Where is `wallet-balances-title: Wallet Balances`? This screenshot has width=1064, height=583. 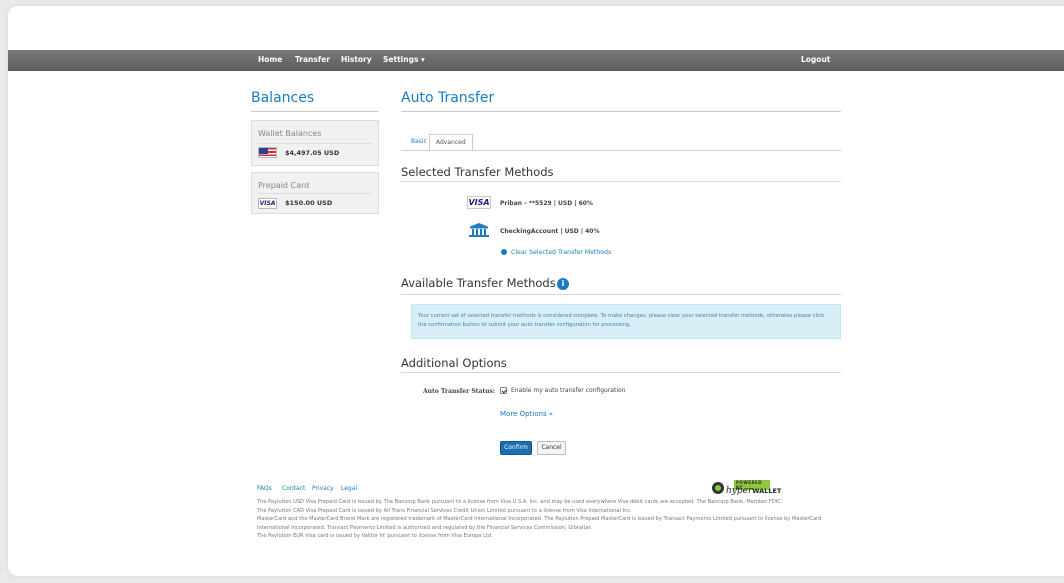 wallet-balances-title: Wallet Balances is located at coordinates (290, 133).